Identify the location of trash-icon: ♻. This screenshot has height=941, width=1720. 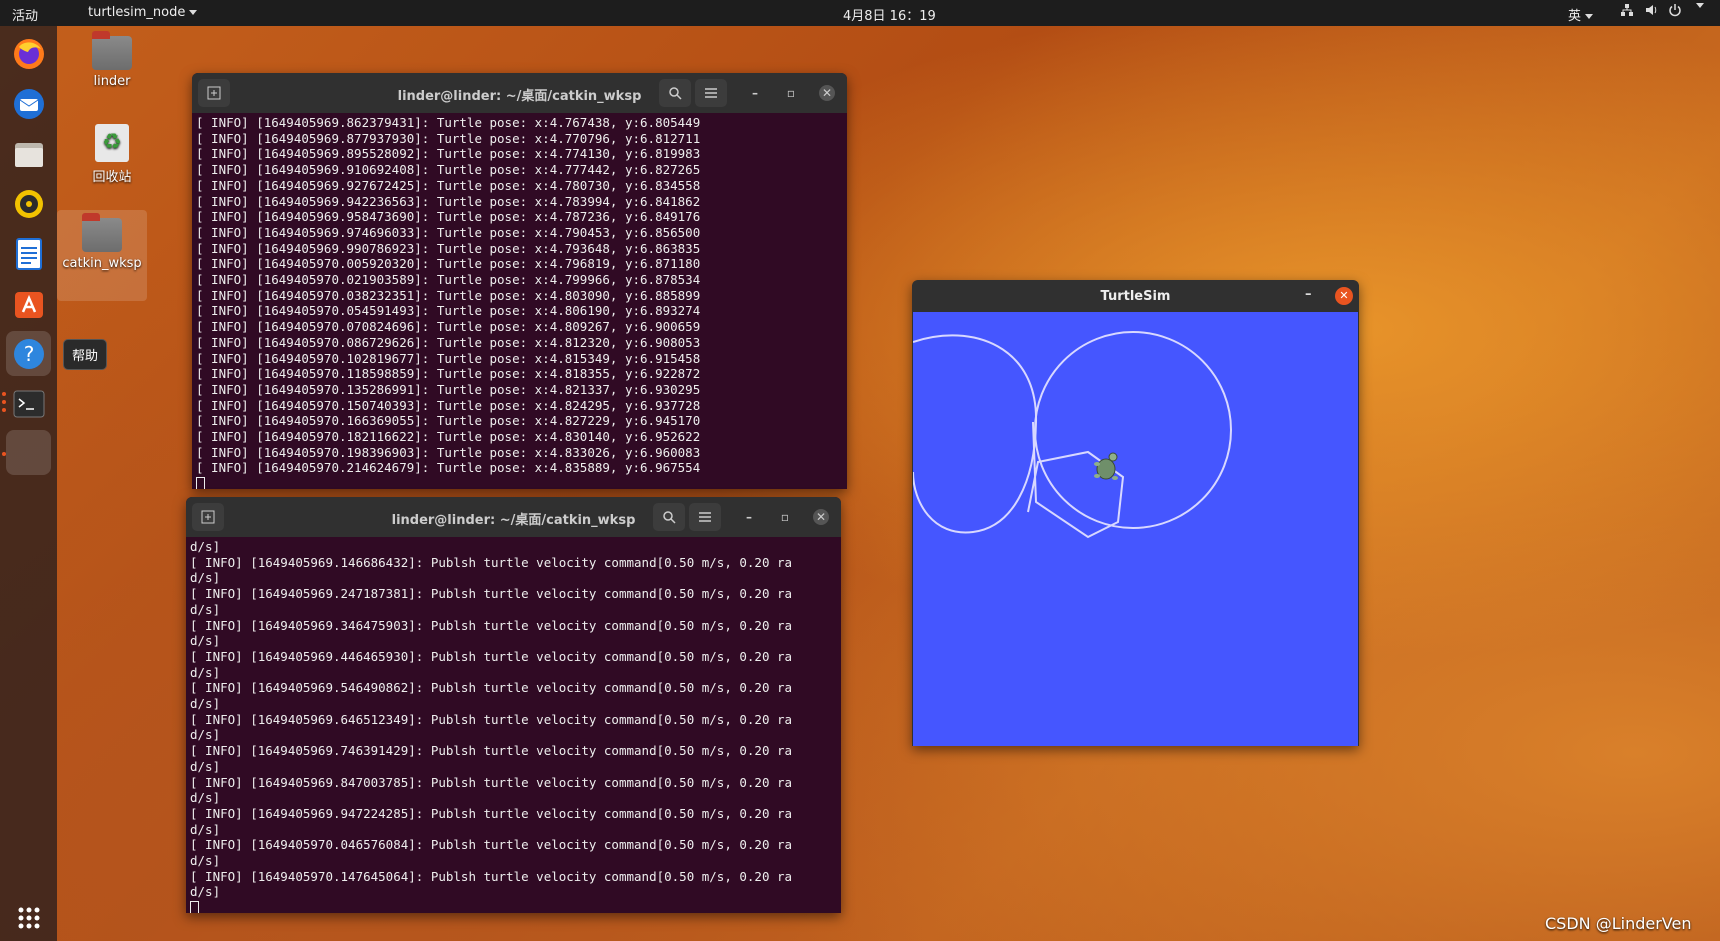
(112, 143).